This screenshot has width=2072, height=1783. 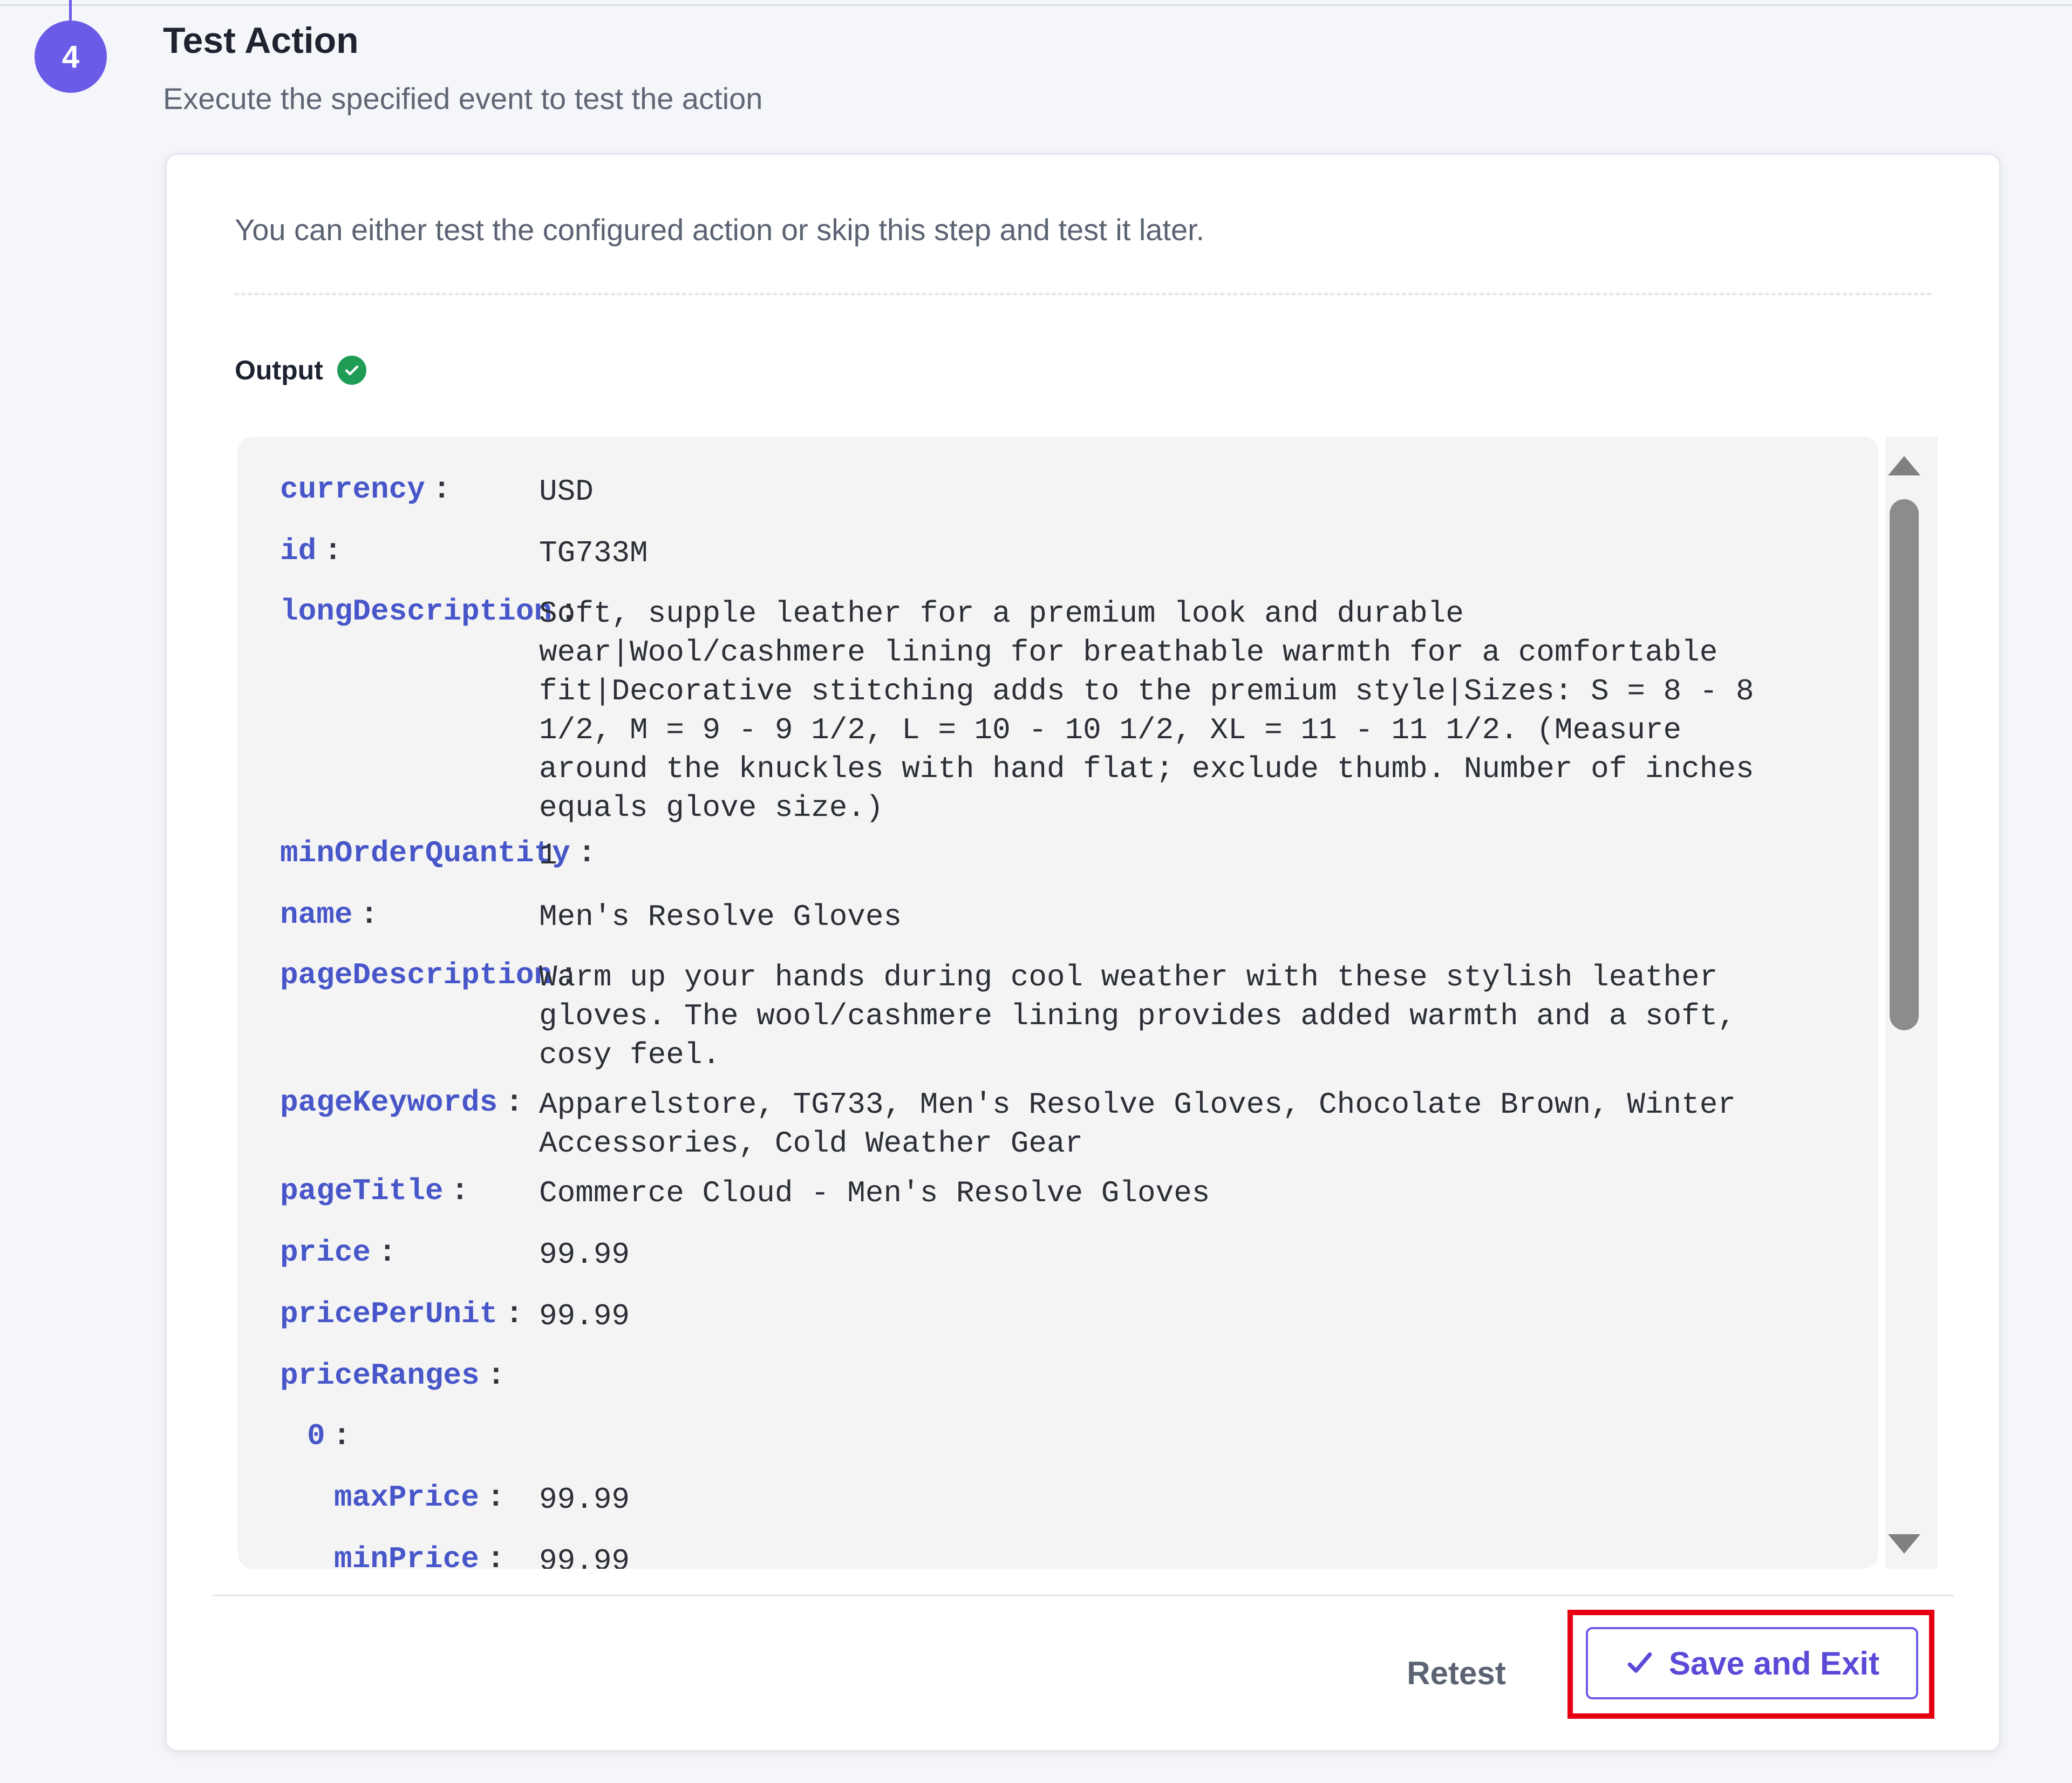 I want to click on output-key: price, so click(x=325, y=1253).